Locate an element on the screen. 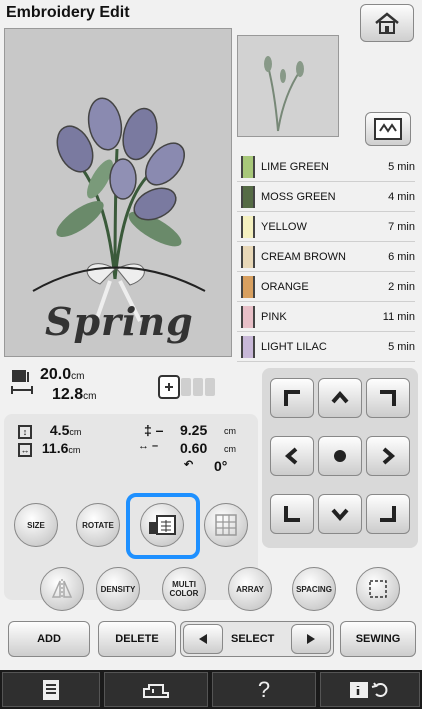 The image size is (422, 709). document-list-icon is located at coordinates (51, 689).